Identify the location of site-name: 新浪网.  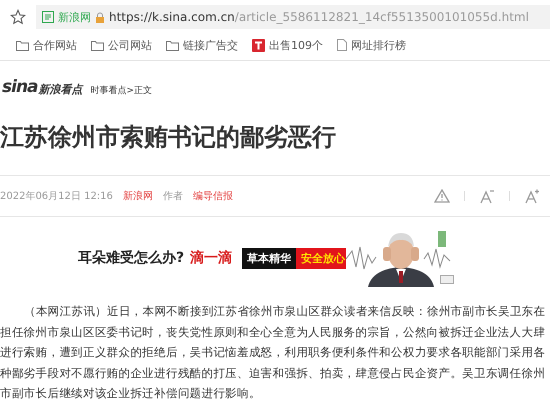
(74, 17).